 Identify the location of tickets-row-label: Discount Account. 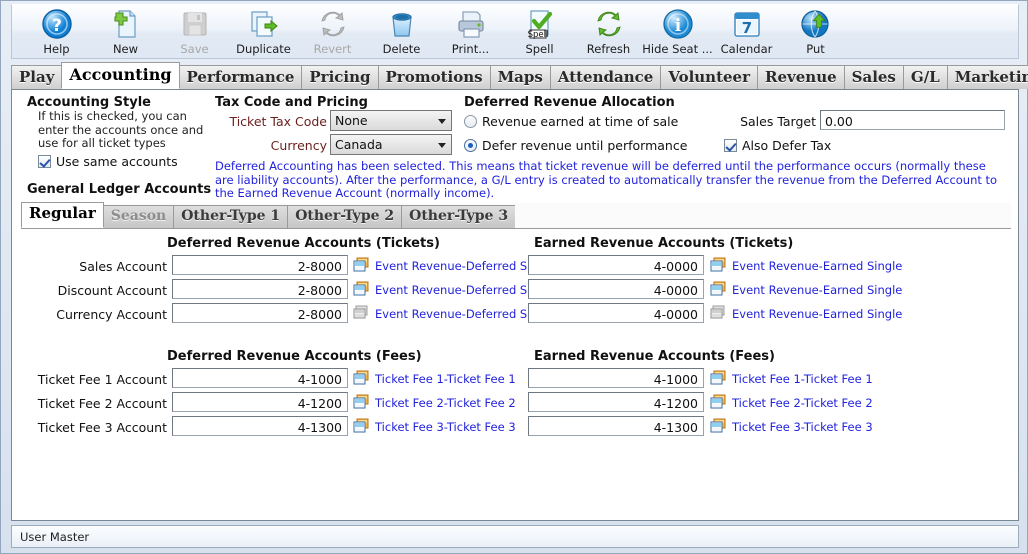
(112, 290).